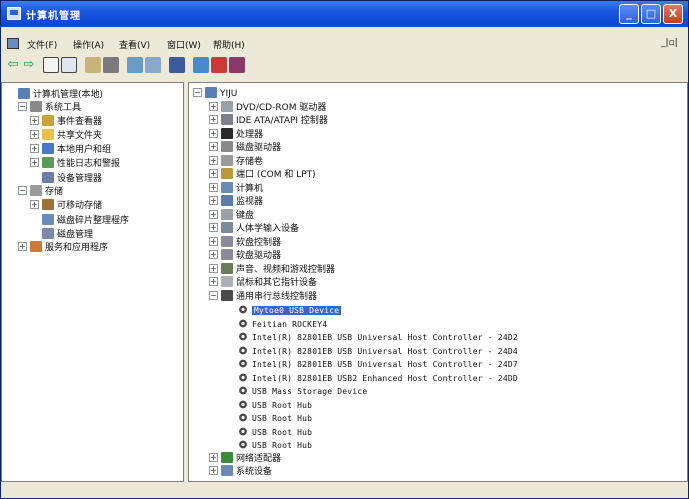 The height and width of the screenshot is (499, 689). Describe the element at coordinates (669, 43) in the screenshot. I see `mdi-window-controls: _|▫|` at that location.